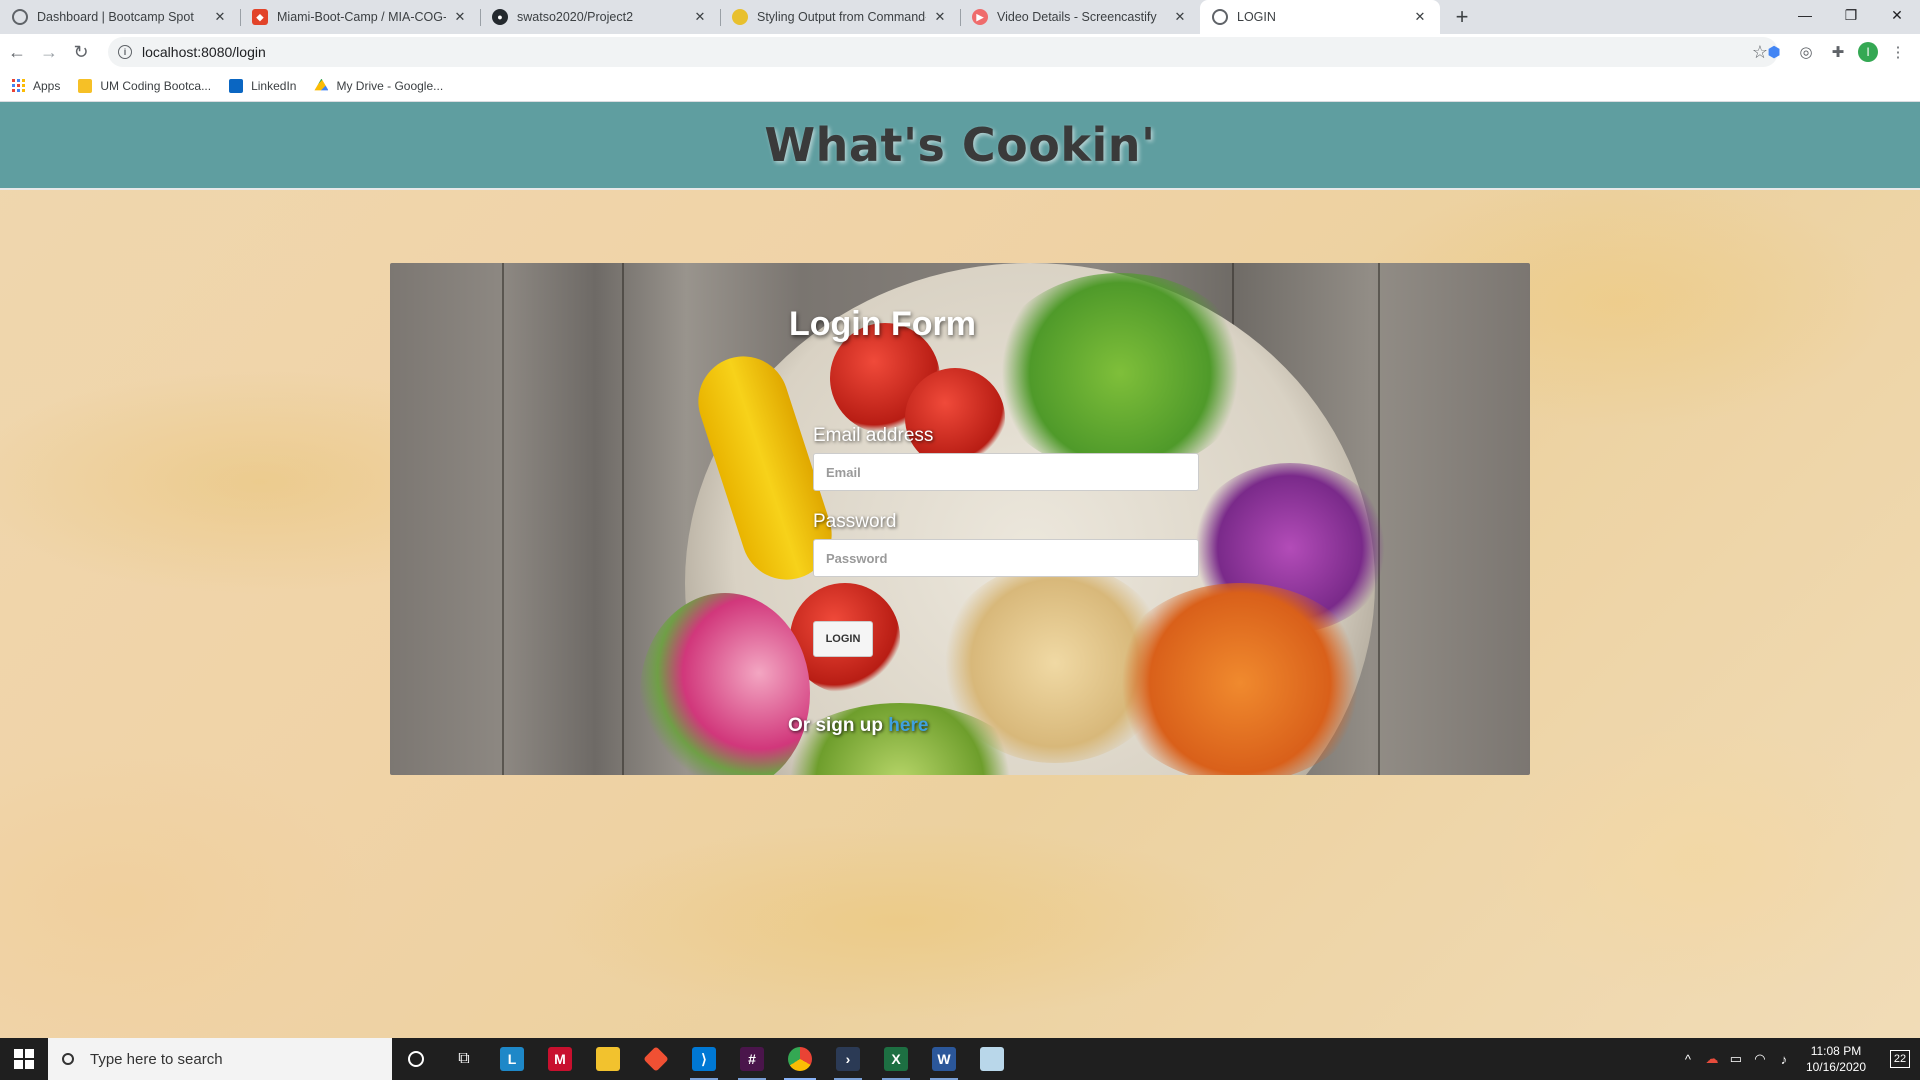 Image resolution: width=1920 pixels, height=1080 pixels. I want to click on windows-logo-icon, so click(24, 1059).